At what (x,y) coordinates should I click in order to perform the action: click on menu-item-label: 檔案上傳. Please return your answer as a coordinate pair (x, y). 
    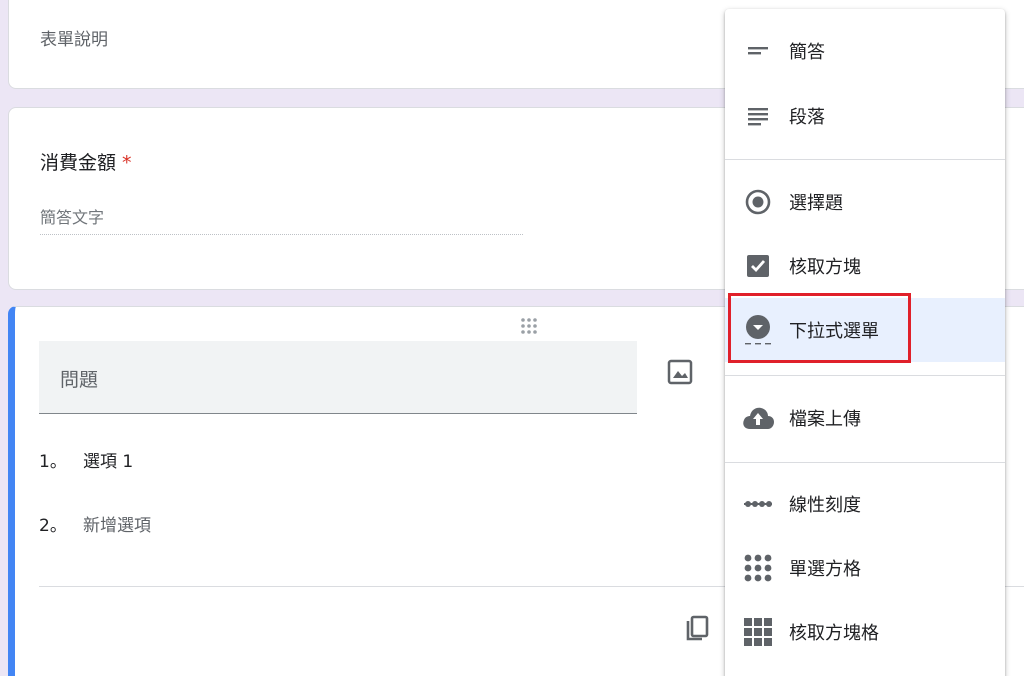
    Looking at the image, I should click on (825, 419).